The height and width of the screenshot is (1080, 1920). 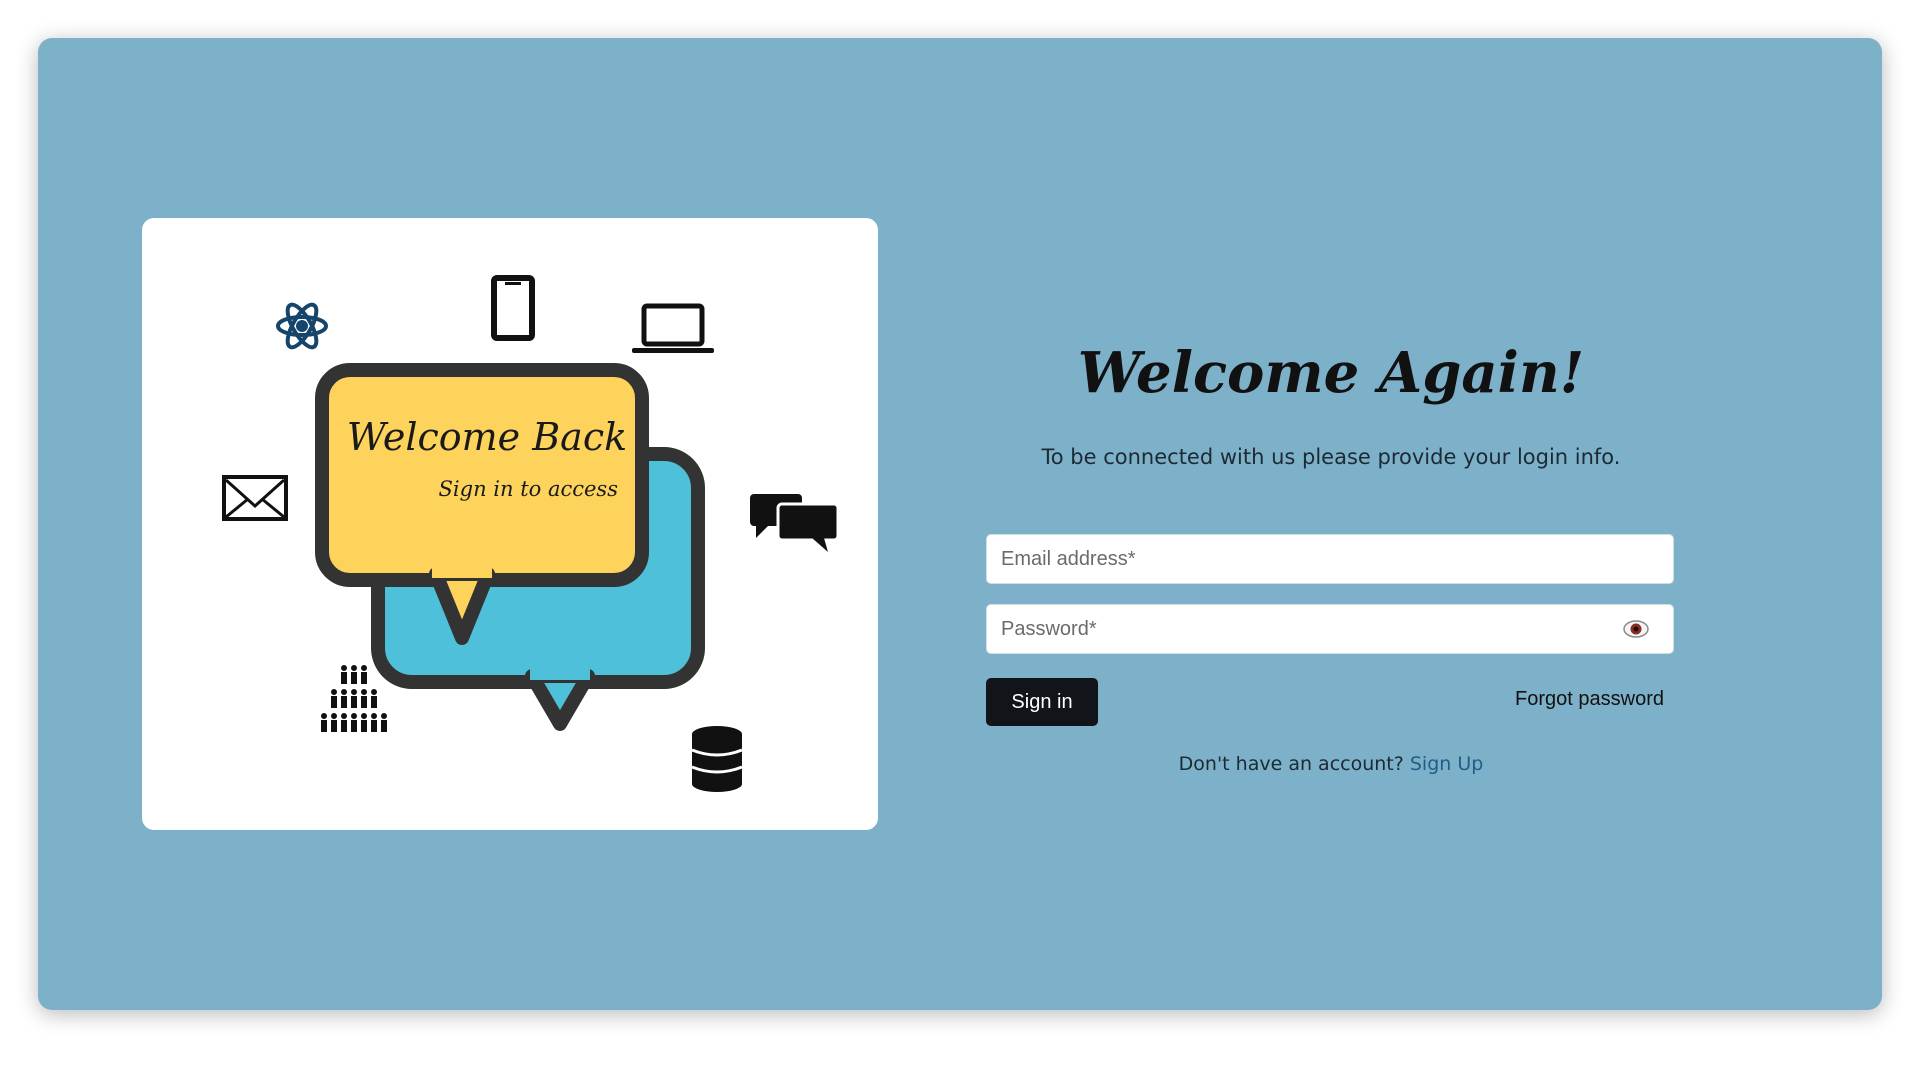 I want to click on signup-prompt-row: Don't have an account? Sign Up, so click(x=1331, y=764).